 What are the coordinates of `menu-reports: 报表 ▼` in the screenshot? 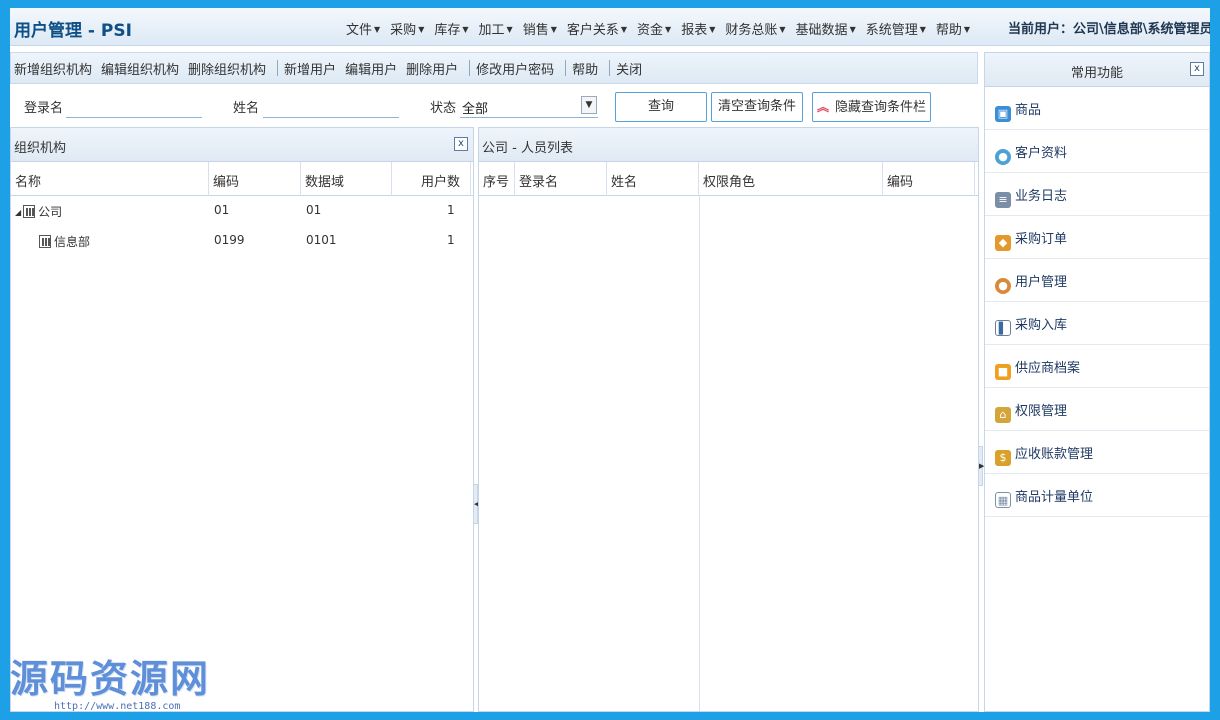 It's located at (698, 28).